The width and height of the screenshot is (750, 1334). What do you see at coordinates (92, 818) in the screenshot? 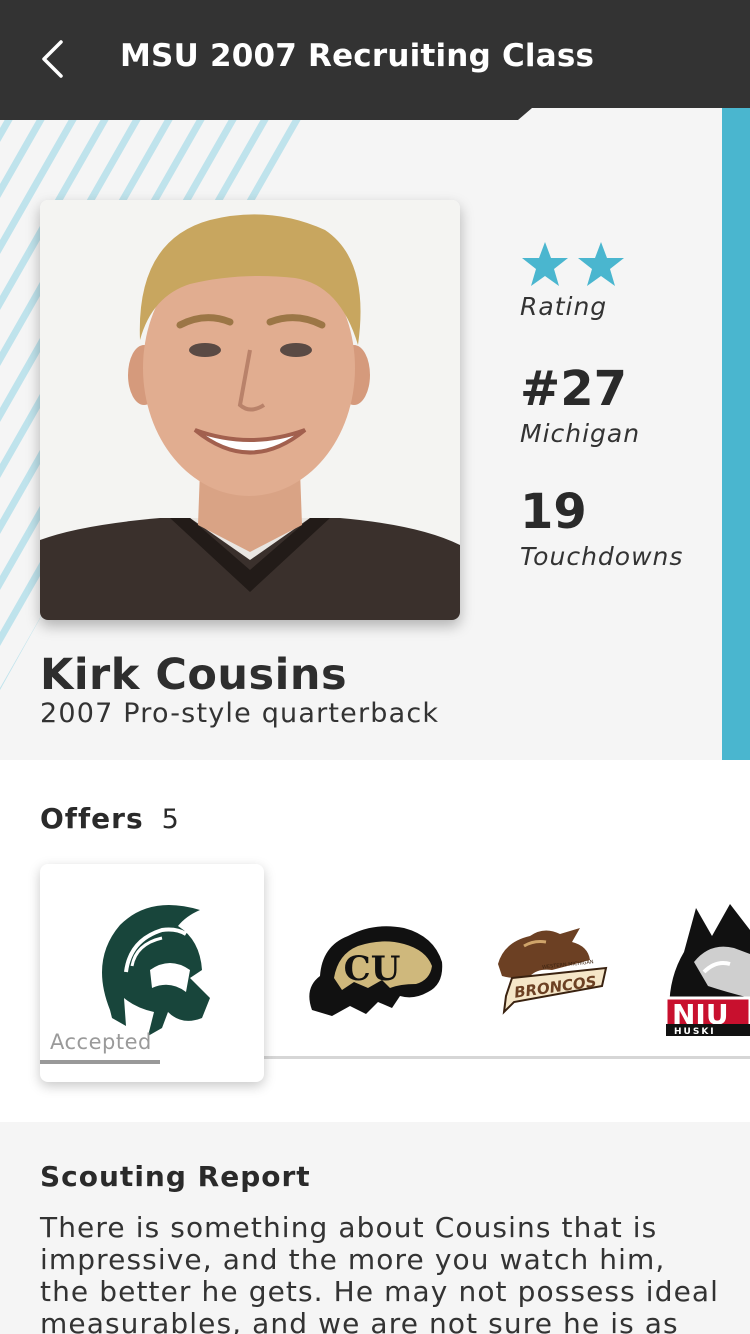
I see `offers-title: Offers` at bounding box center [92, 818].